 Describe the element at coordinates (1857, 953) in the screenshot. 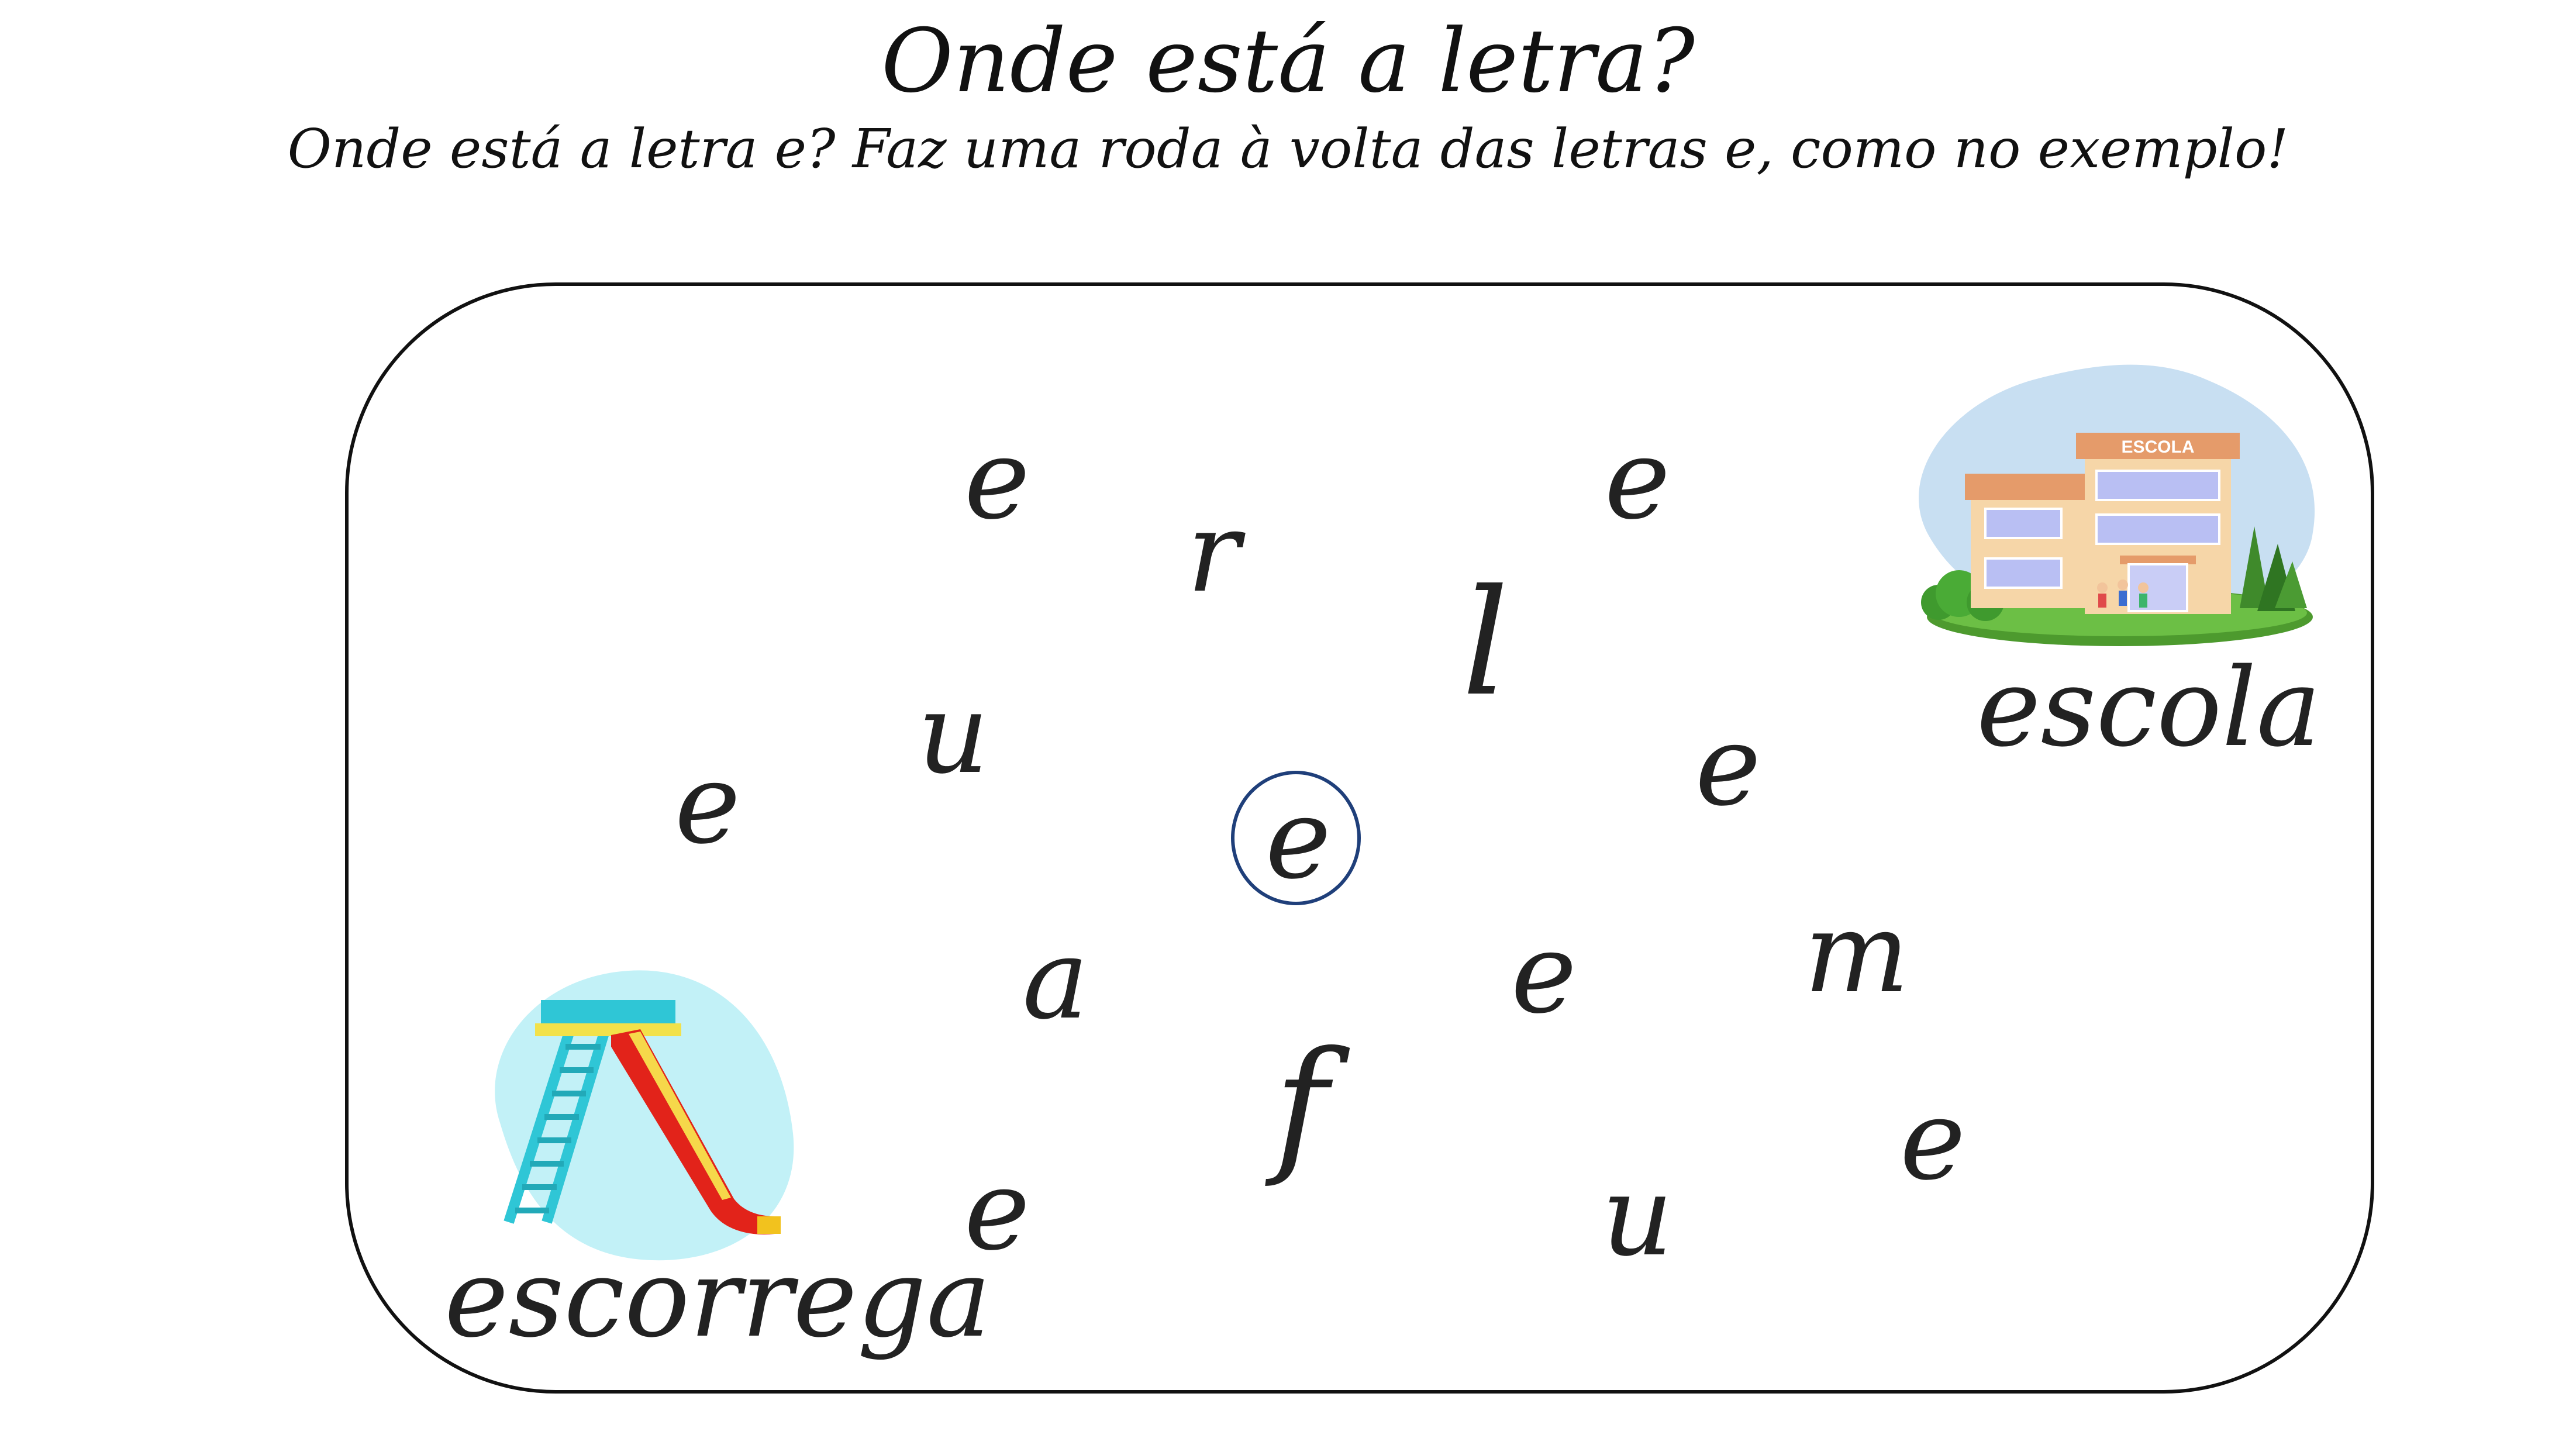

I see `letter-m: m` at that location.